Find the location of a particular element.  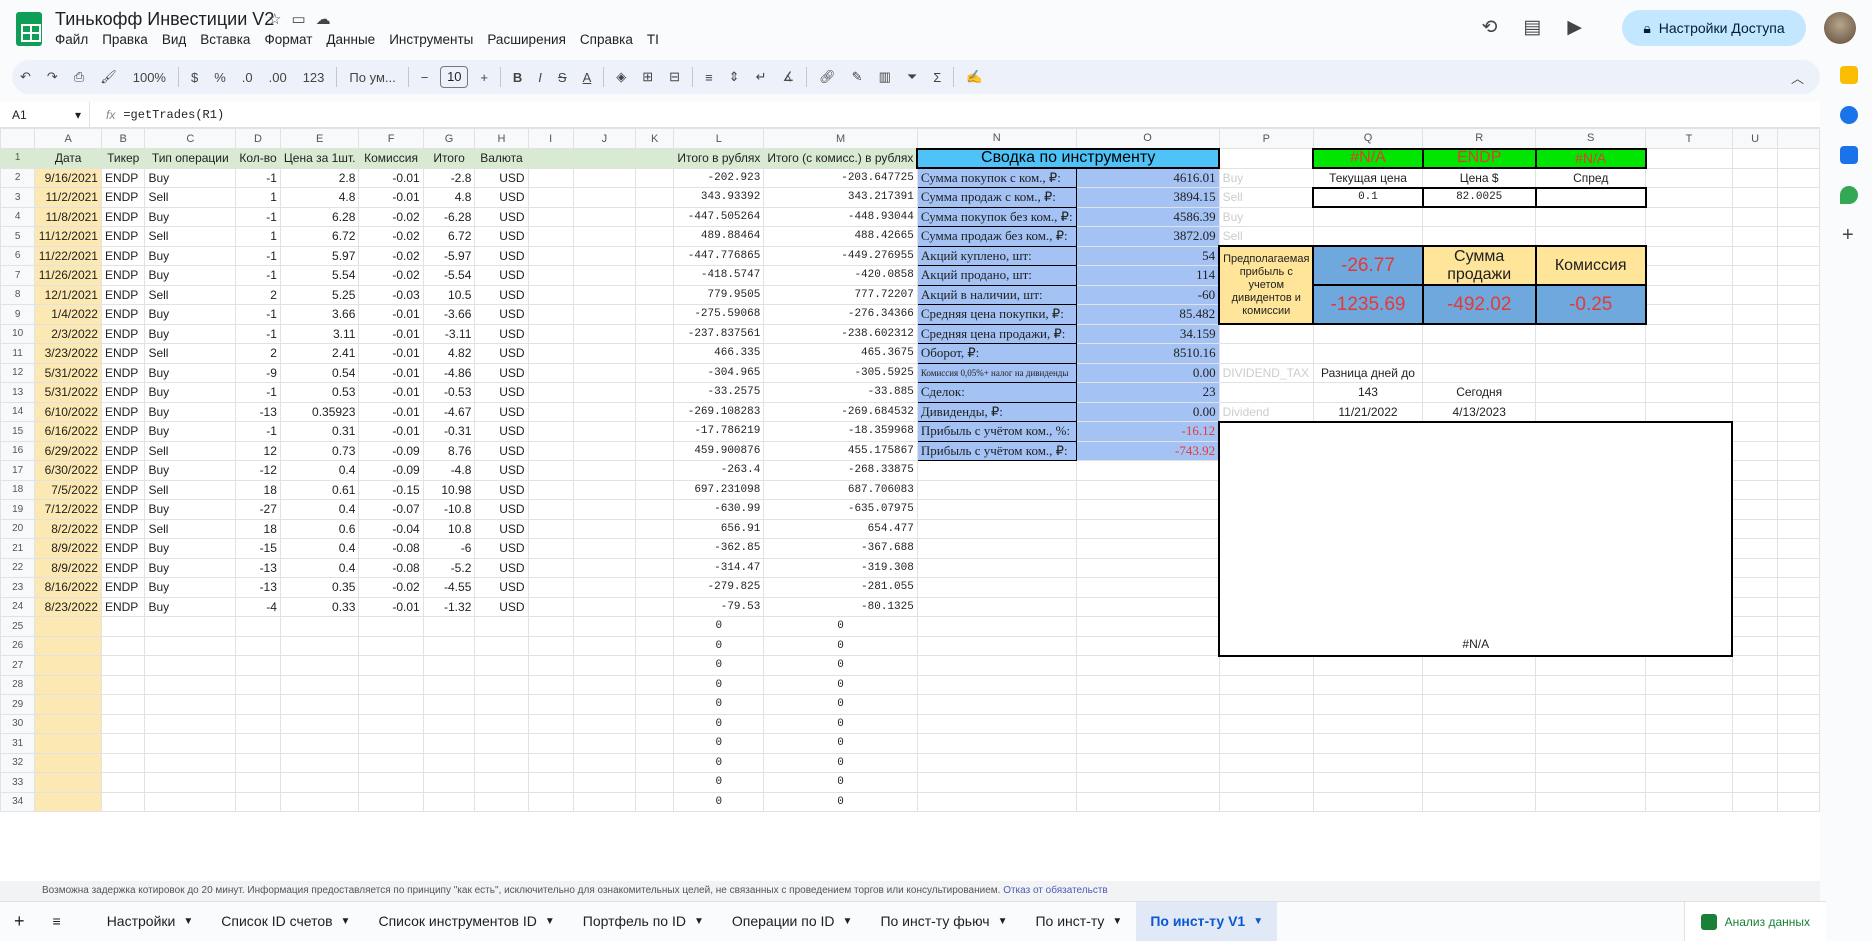

cell: -319.308 is located at coordinates (840, 567).